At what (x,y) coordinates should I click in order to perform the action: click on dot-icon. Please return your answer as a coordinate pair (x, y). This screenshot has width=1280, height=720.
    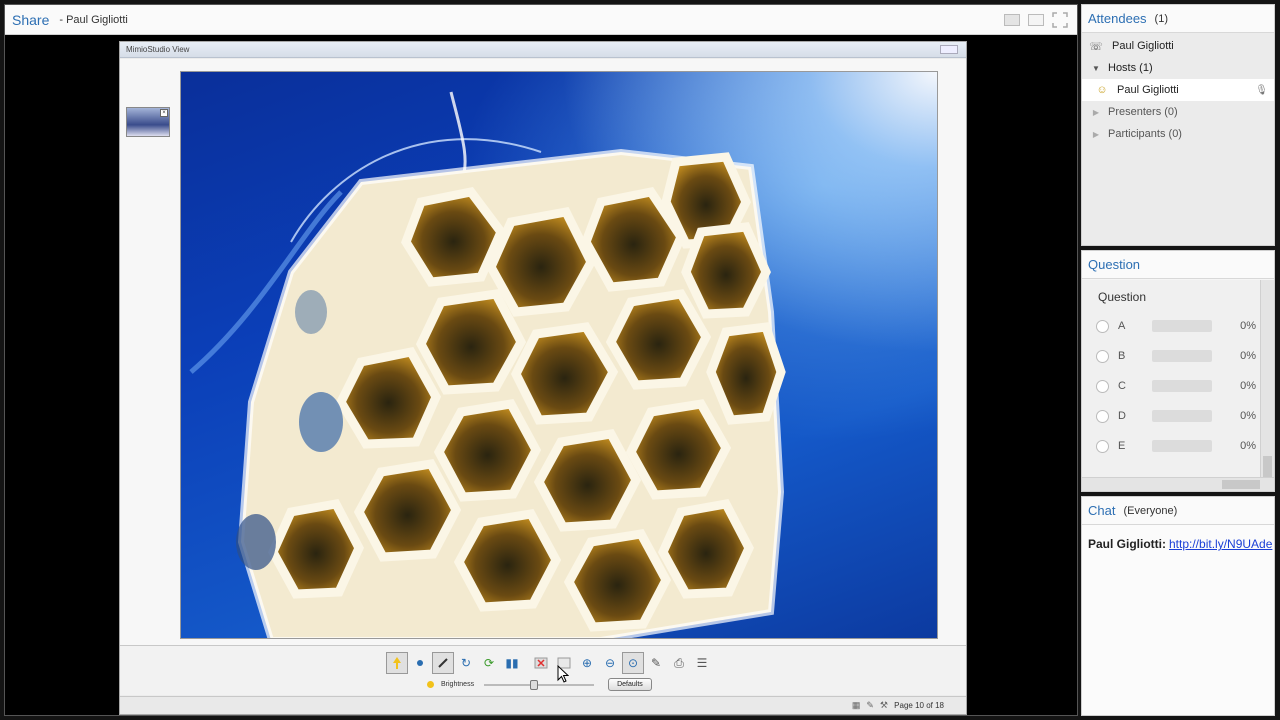
    Looking at the image, I should click on (420, 663).